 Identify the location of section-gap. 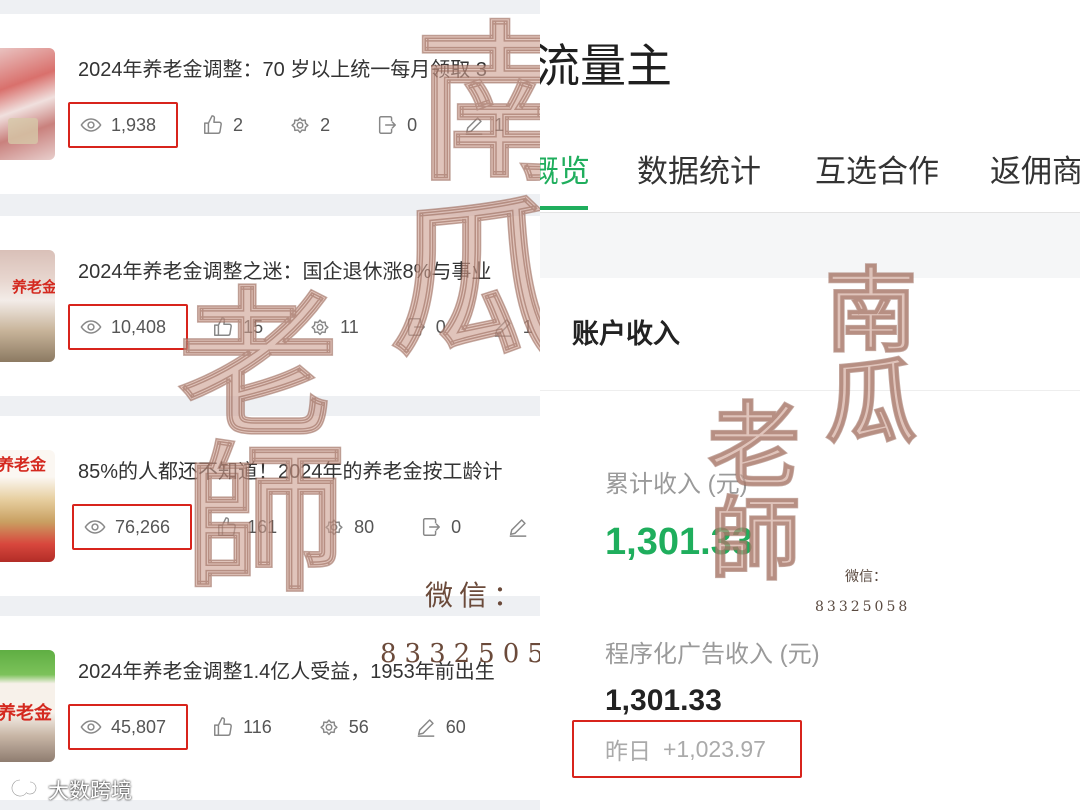
(810, 245).